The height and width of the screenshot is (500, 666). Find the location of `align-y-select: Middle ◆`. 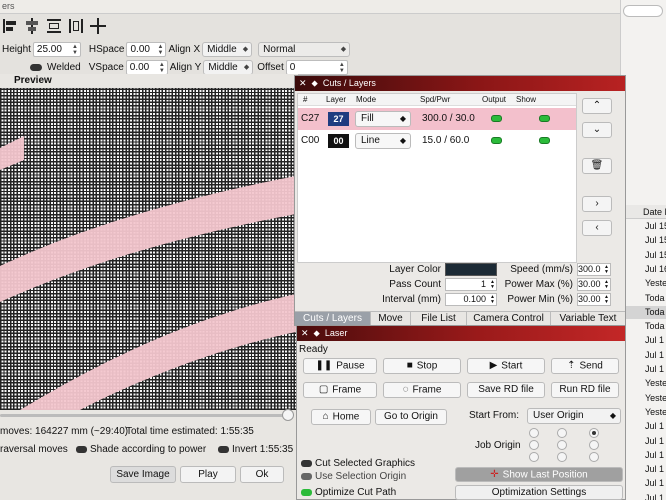

align-y-select: Middle ◆ is located at coordinates (228, 67).